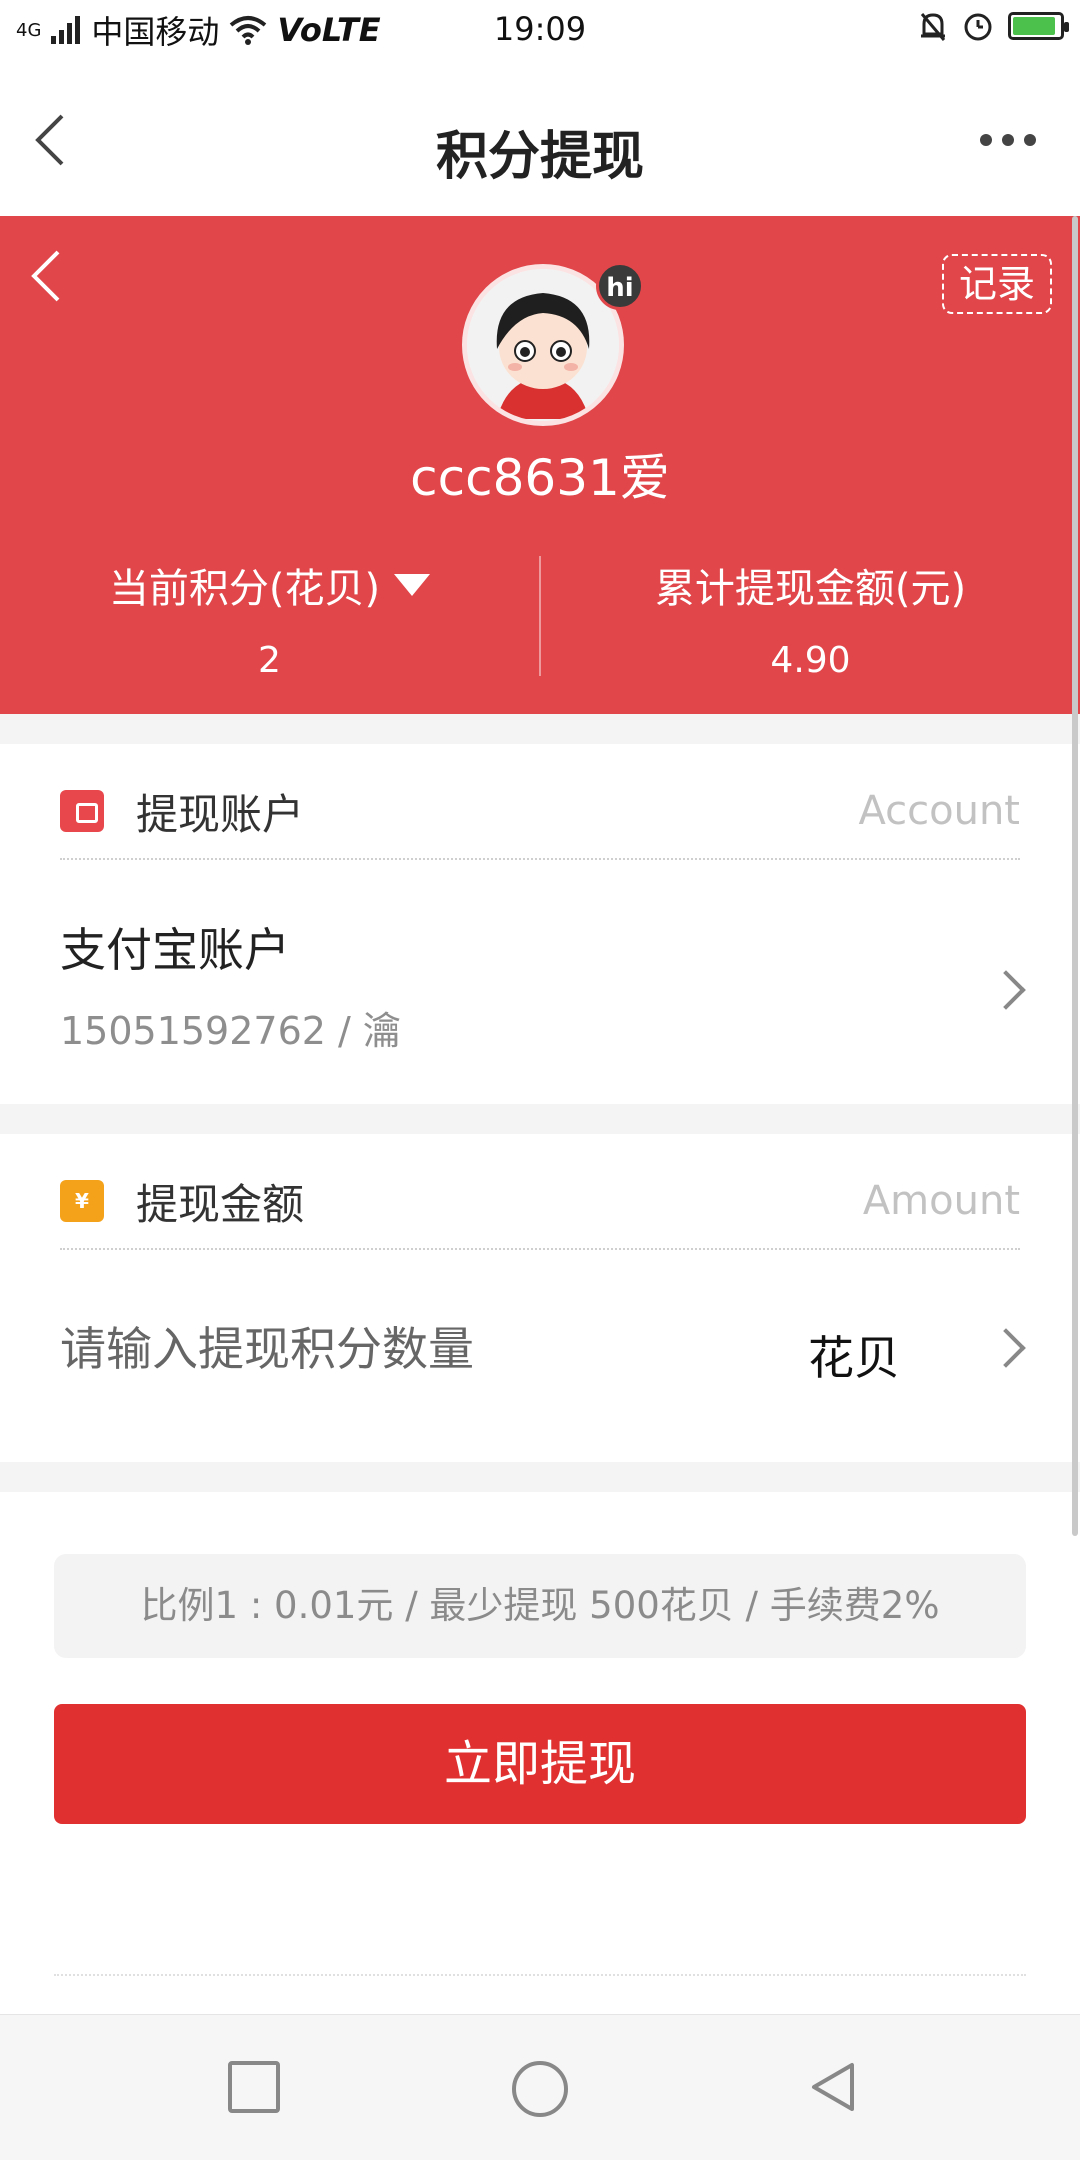 The width and height of the screenshot is (1080, 2160). I want to click on profile-back-icon, so click(45, 276).